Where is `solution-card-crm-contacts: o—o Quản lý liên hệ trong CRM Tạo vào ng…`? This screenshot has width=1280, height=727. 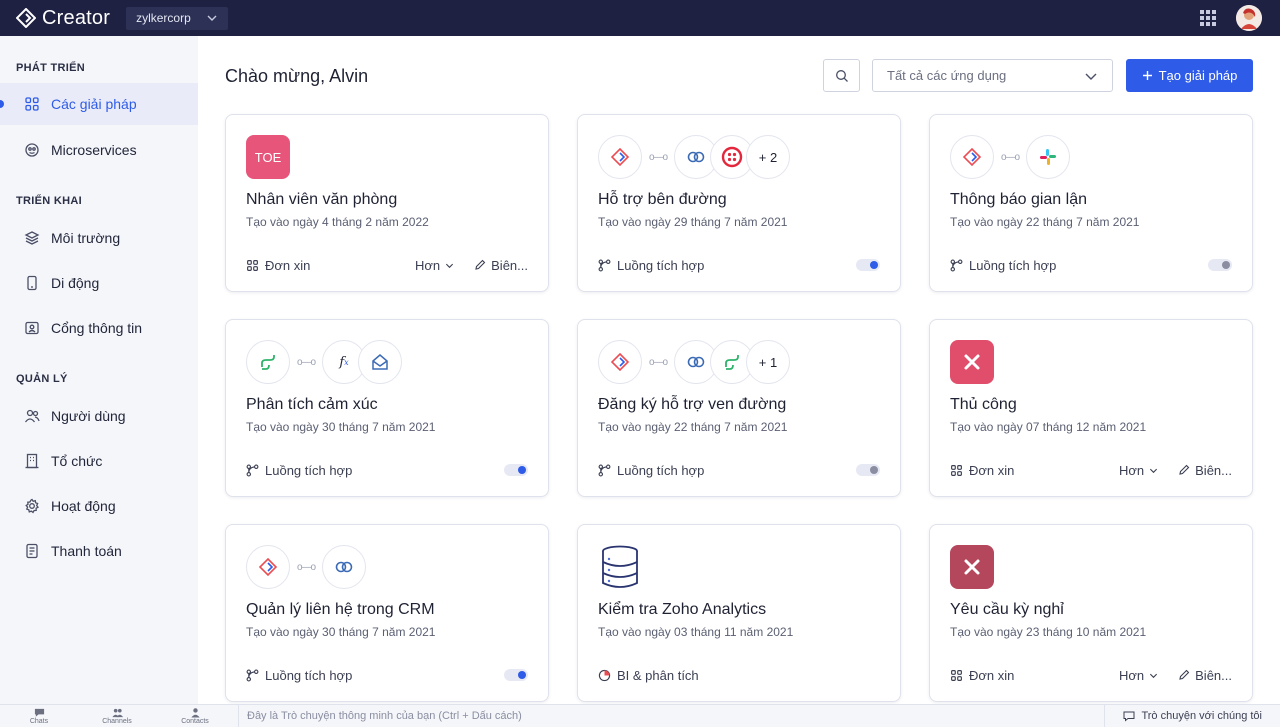 solution-card-crm-contacts: o—o Quản lý liên hệ trong CRM Tạo vào ng… is located at coordinates (387, 613).